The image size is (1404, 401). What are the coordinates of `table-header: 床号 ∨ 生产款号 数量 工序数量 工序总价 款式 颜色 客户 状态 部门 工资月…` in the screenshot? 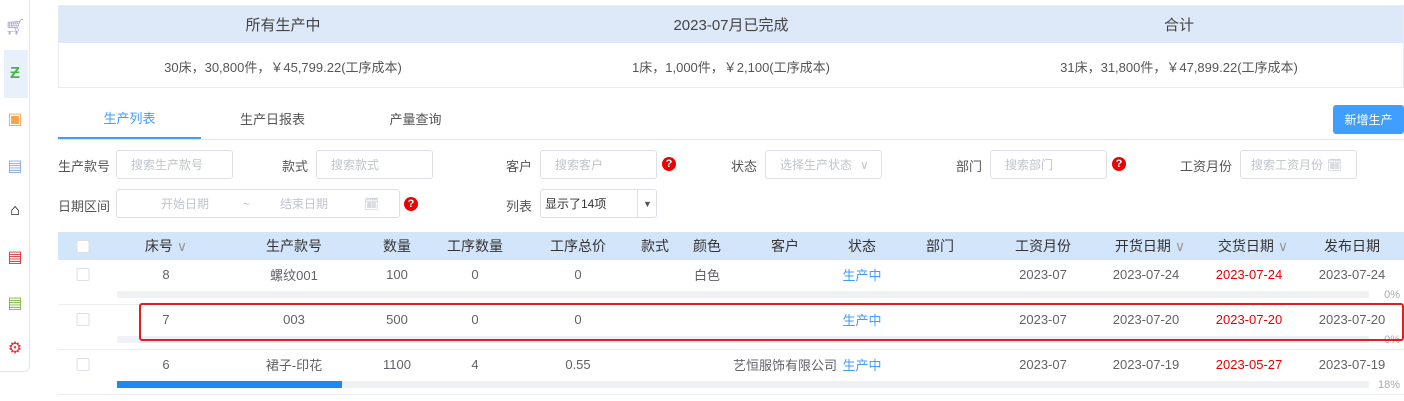 It's located at (731, 246).